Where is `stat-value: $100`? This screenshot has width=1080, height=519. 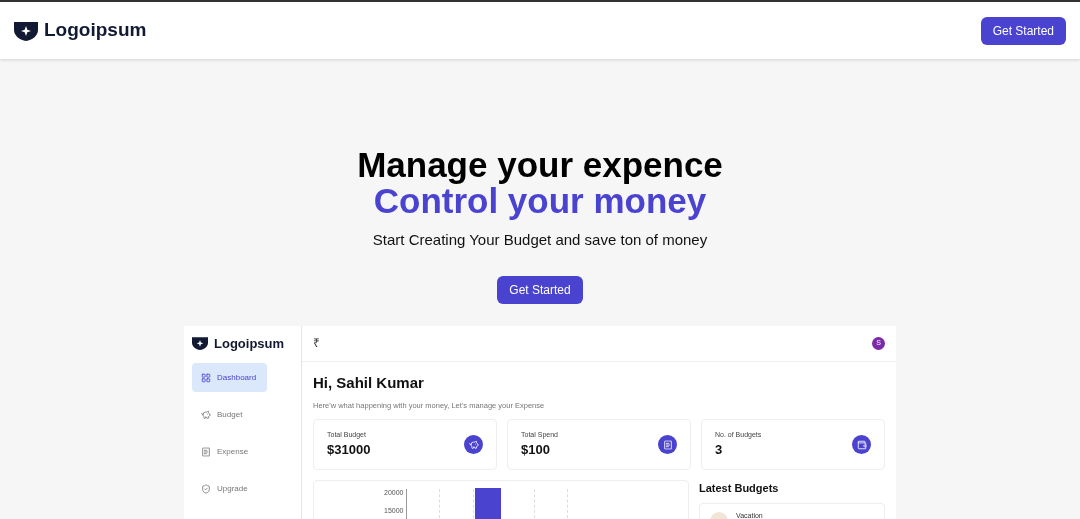 stat-value: $100 is located at coordinates (536, 450).